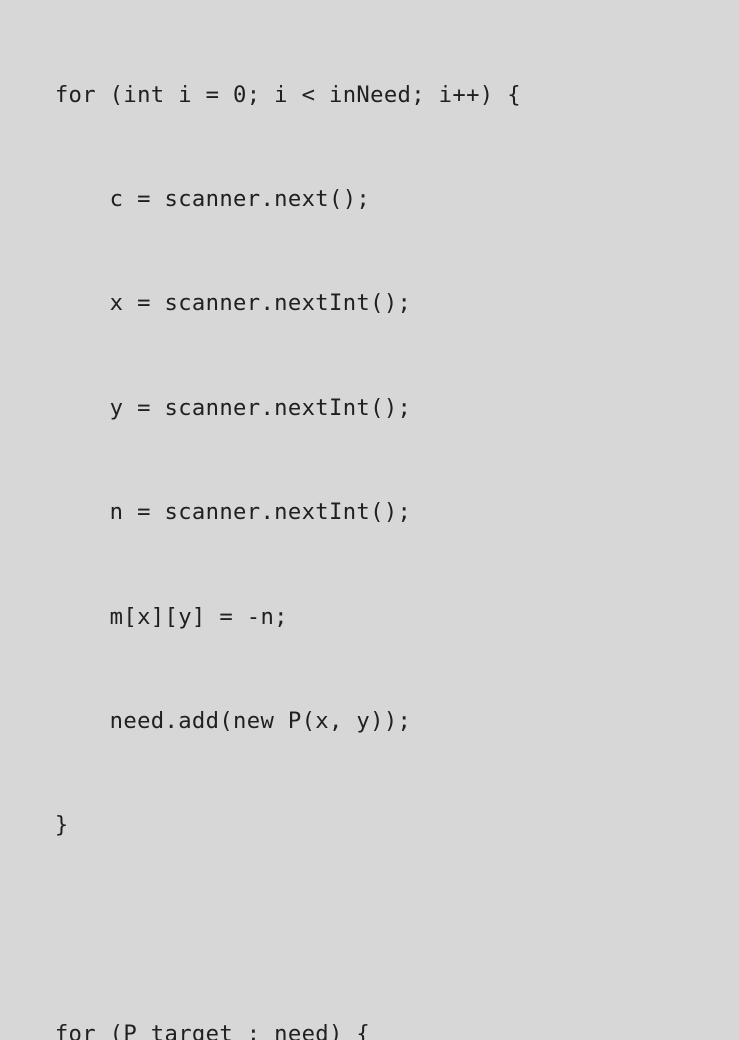 This screenshot has height=1040, width=739. I want to click on code-line-blank, so click(369, 930).